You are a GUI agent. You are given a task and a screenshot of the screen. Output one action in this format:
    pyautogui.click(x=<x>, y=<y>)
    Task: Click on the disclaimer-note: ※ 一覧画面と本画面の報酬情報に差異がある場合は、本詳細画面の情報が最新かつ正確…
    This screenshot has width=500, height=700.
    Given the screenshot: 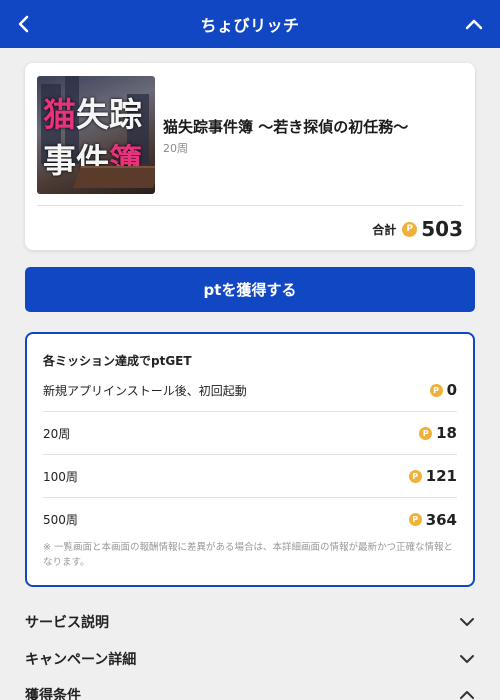 What is the action you would take?
    pyautogui.click(x=248, y=555)
    